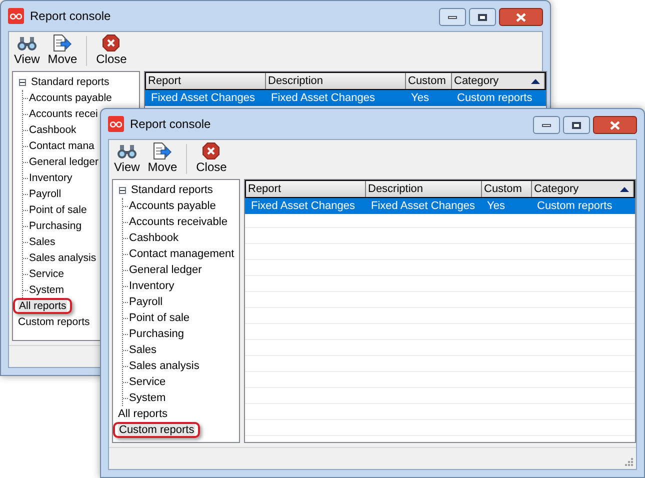  What do you see at coordinates (63, 114) in the screenshot?
I see `tree-item: Accounts recei` at bounding box center [63, 114].